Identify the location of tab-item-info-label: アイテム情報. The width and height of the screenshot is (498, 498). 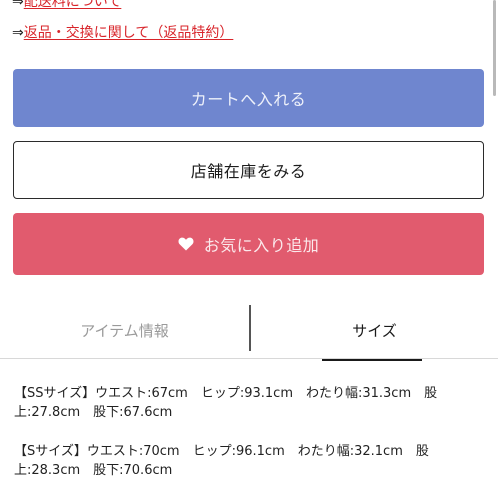
(124, 330).